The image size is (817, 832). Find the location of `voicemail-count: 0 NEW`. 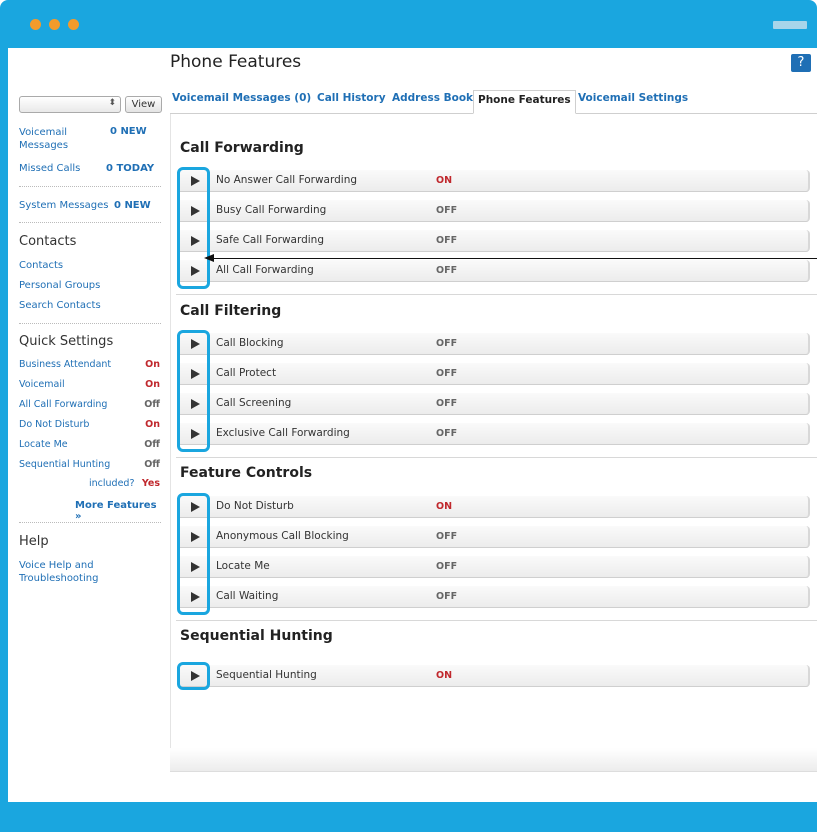

voicemail-count: 0 NEW is located at coordinates (128, 131).